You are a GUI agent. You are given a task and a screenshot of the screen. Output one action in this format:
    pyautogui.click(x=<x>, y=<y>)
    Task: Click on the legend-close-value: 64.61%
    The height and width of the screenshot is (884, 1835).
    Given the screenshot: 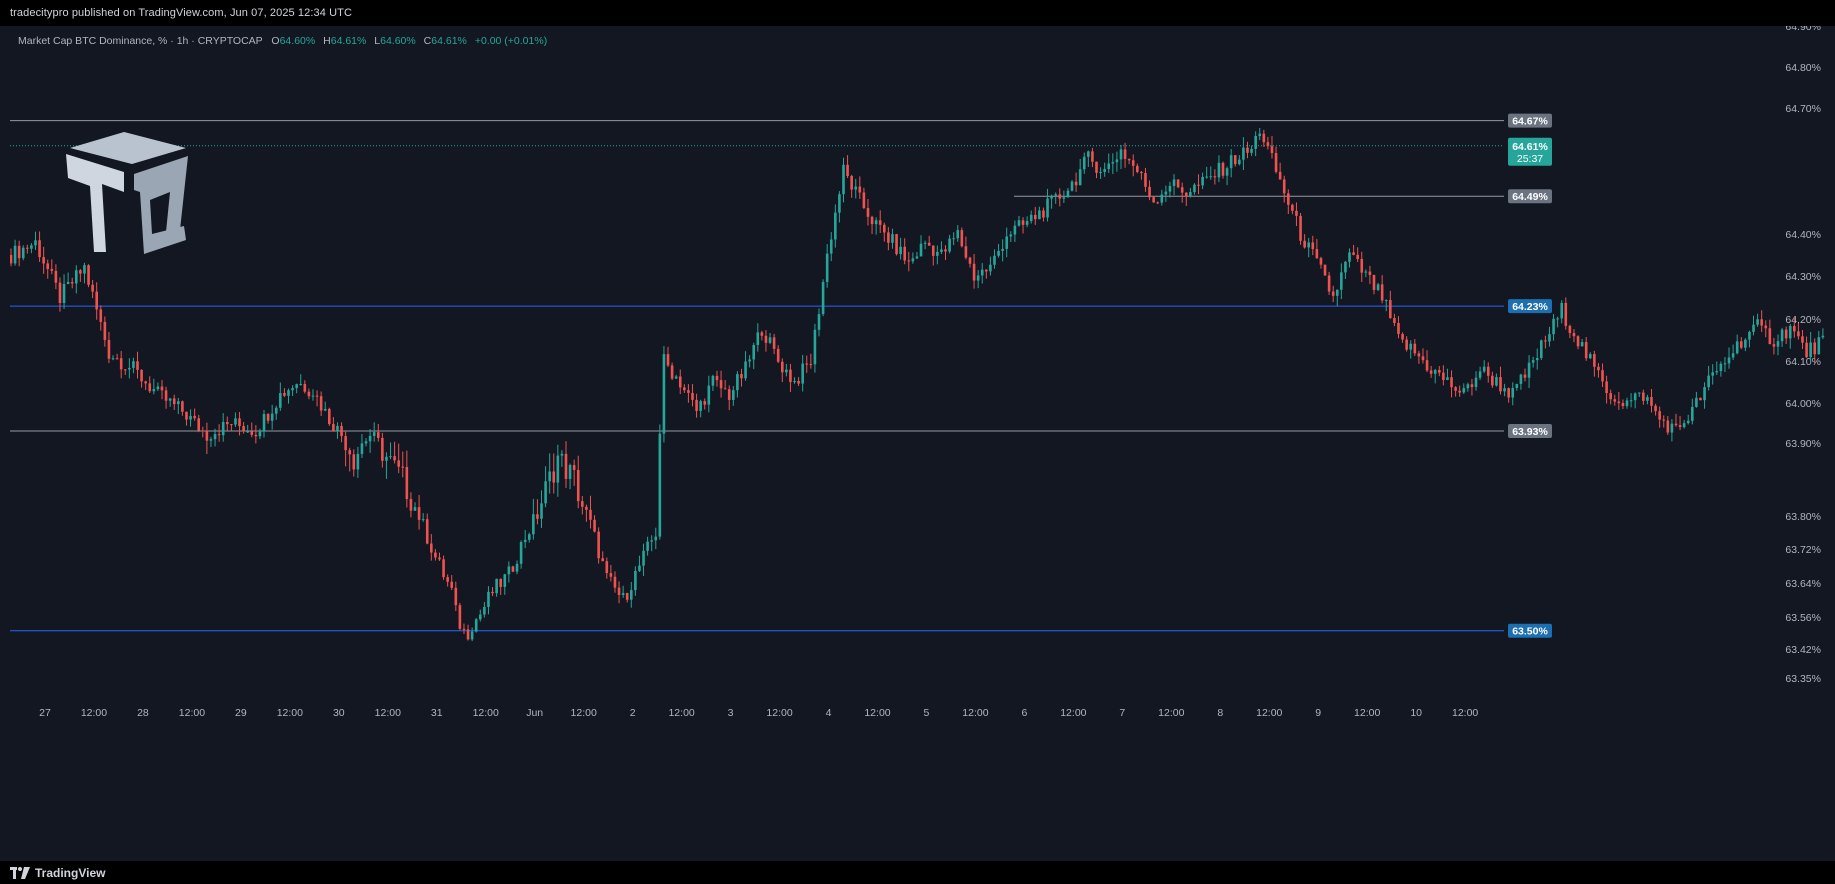 What is the action you would take?
    pyautogui.click(x=449, y=41)
    